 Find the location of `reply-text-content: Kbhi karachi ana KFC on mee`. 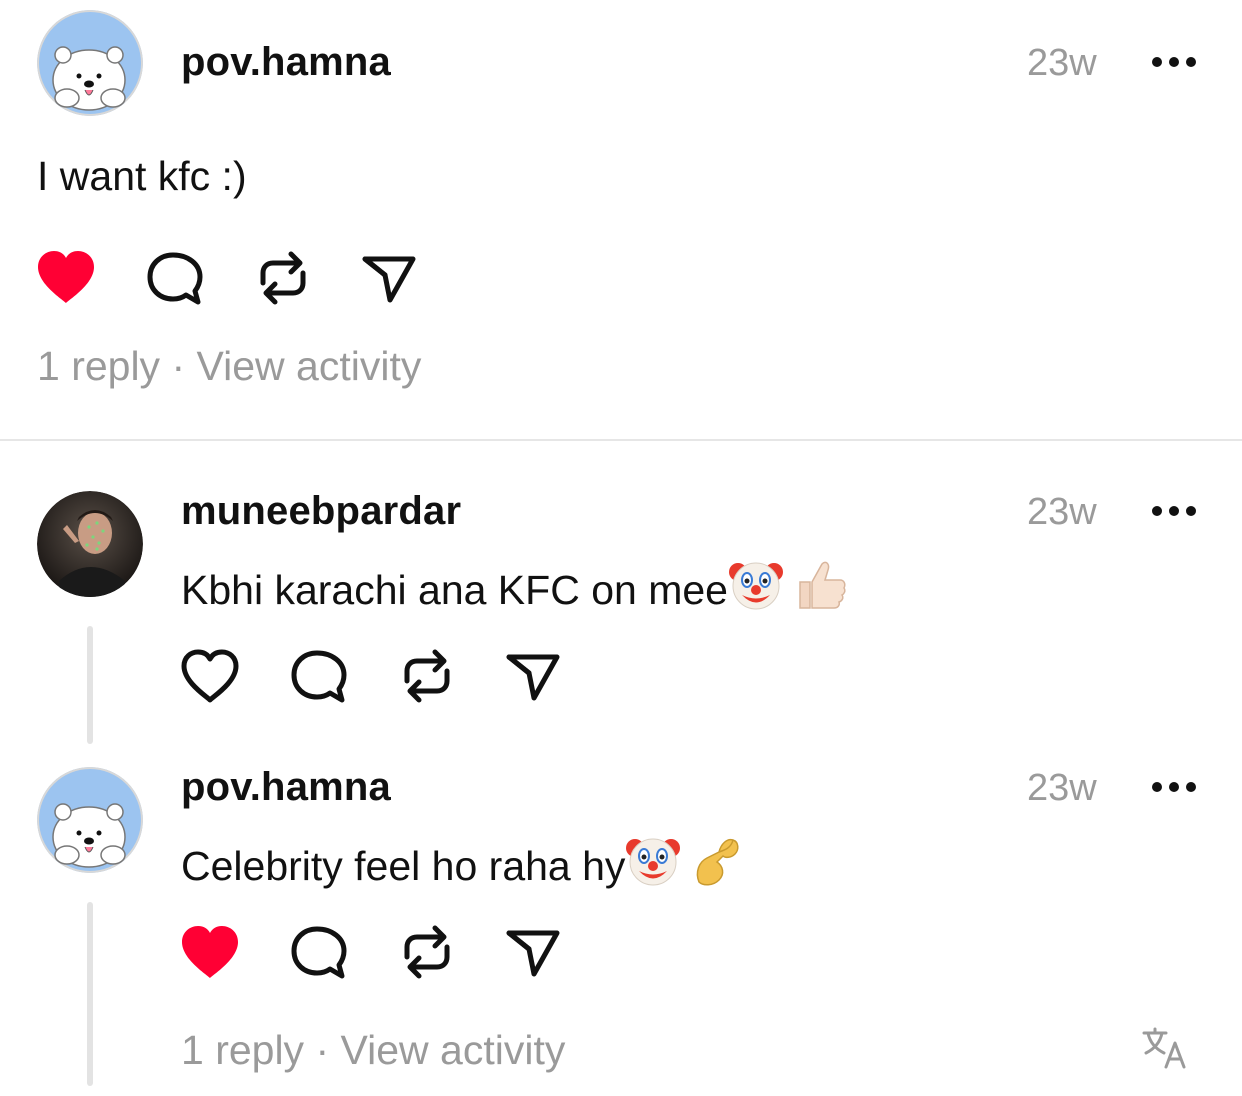

reply-text-content: Kbhi karachi ana KFC on mee is located at coordinates (454, 590).